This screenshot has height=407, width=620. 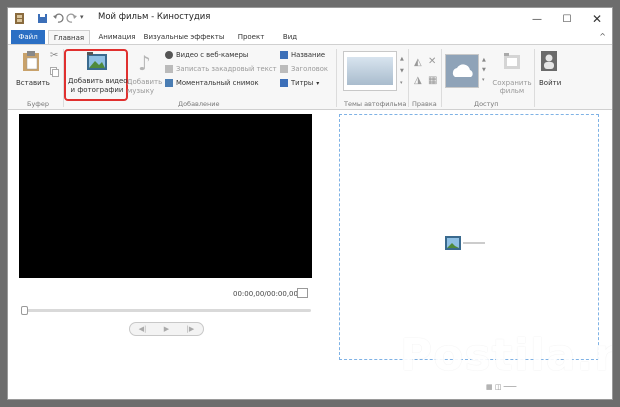 I want to click on credits-button: Титры ▾, so click(x=299, y=83).